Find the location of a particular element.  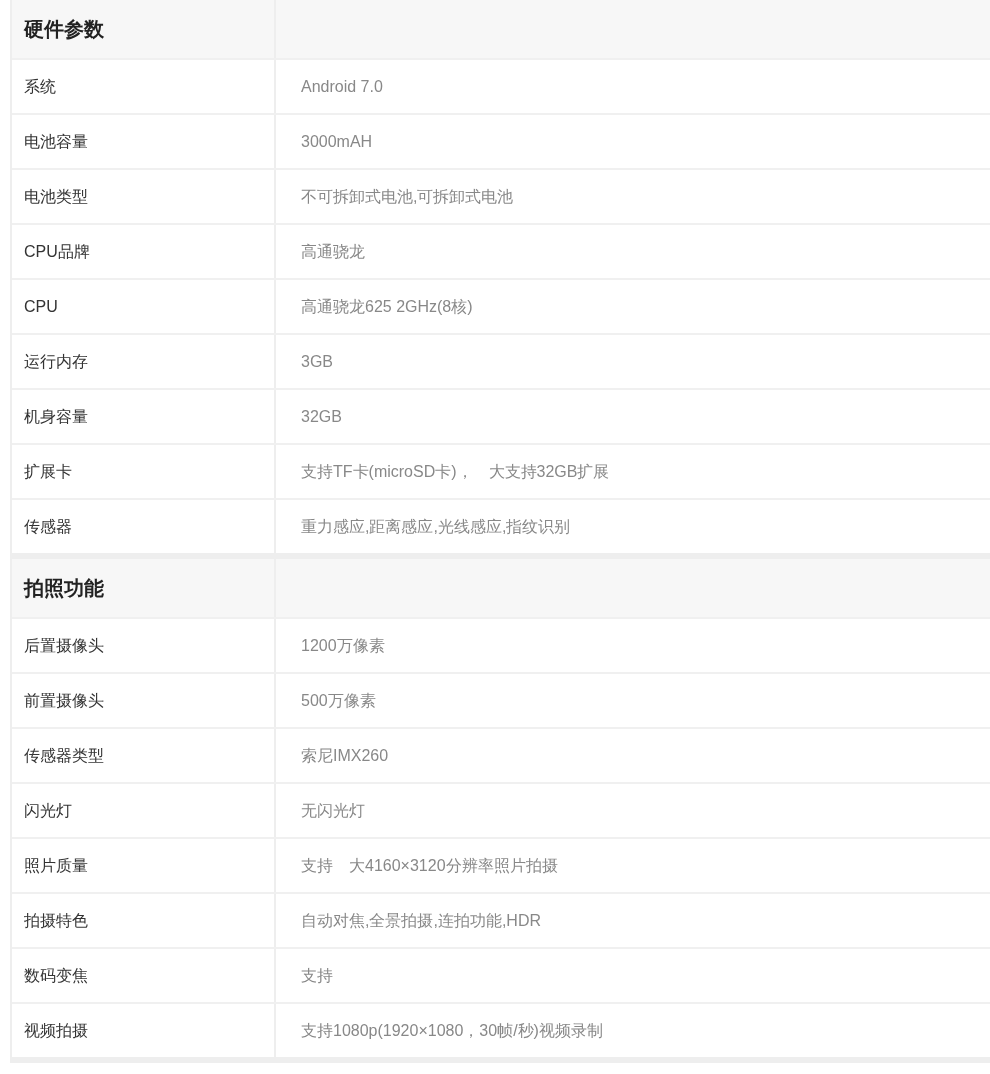

spec-value: 支持1080p(1920×1080，30帧/秒)视频录制 is located at coordinates (452, 1030).